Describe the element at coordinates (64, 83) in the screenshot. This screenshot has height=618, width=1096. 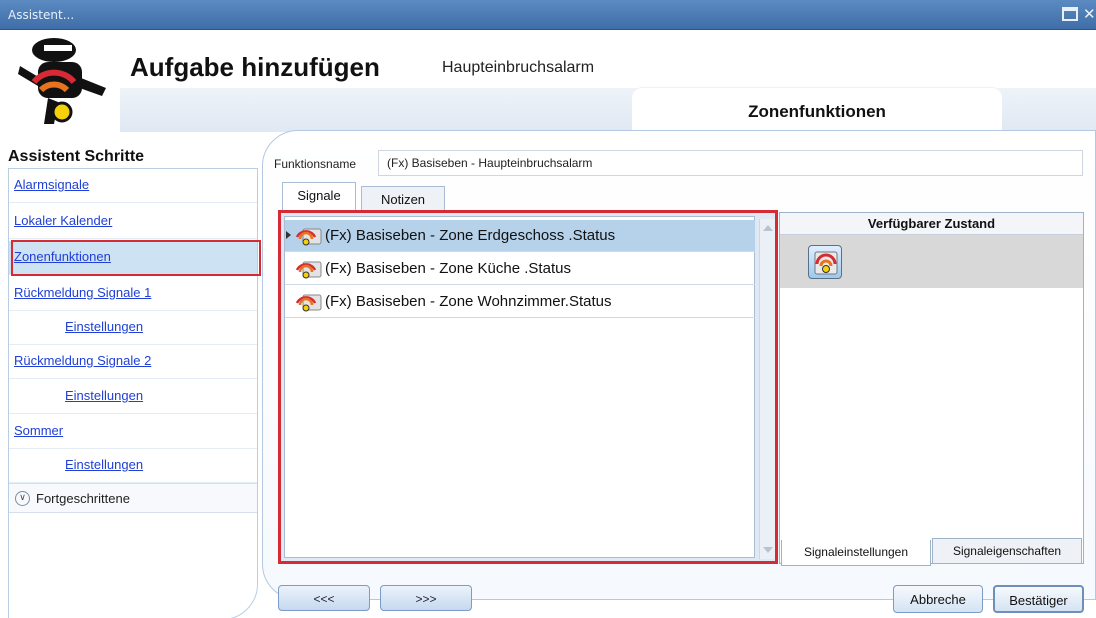
I see `burglar-alarm-logo-icon` at that location.